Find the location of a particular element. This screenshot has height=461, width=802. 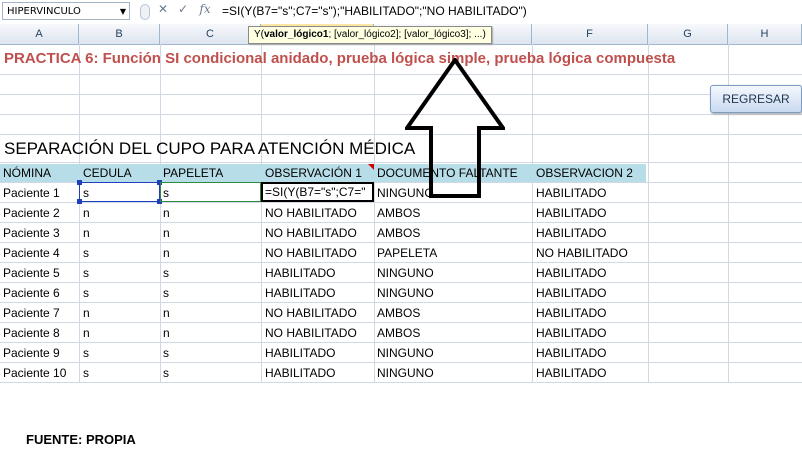

cell-documento-faltante: PAPELETA is located at coordinates (407, 253).